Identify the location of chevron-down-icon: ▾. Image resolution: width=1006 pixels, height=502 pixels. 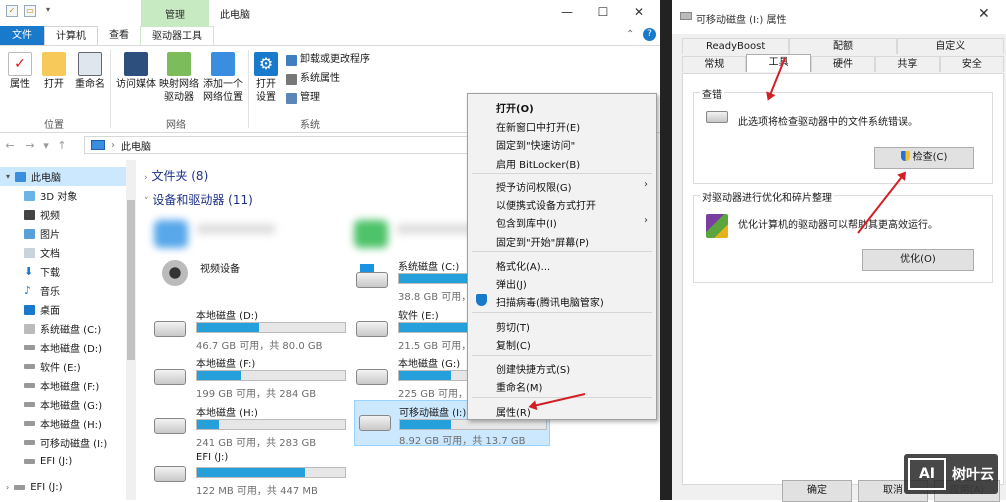
(8, 176).